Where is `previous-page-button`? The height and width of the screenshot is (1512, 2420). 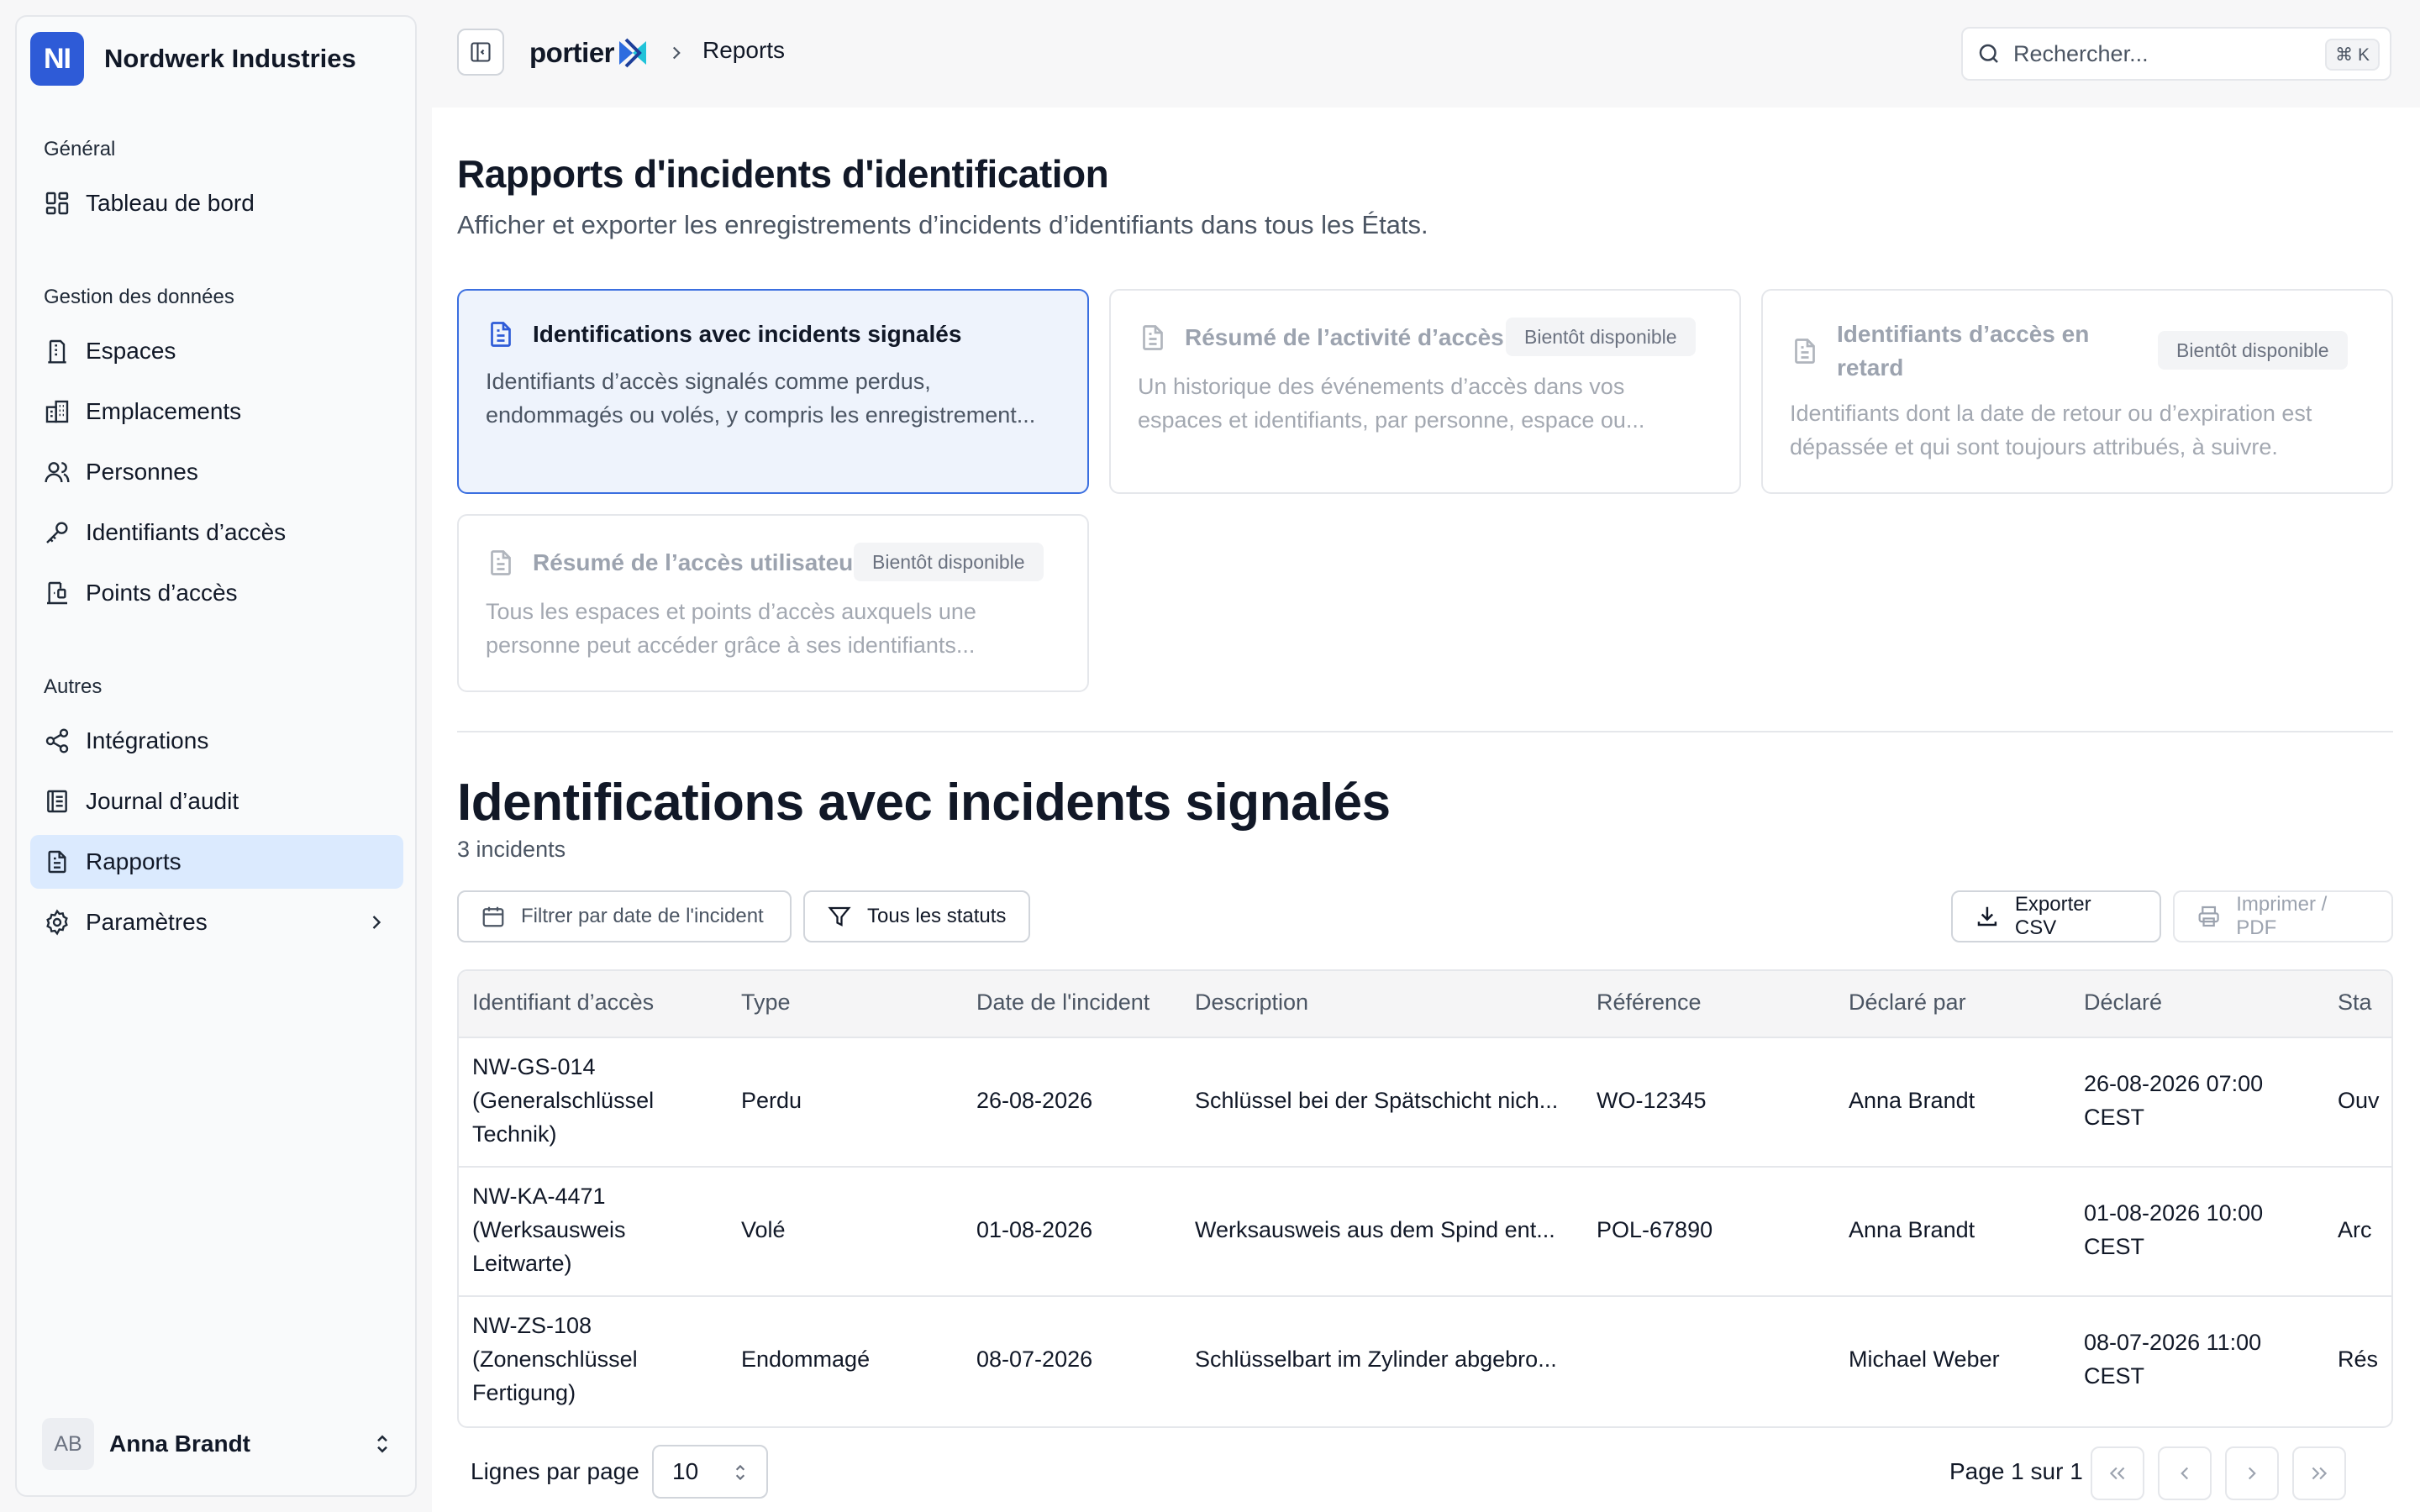 previous-page-button is located at coordinates (2185, 1473).